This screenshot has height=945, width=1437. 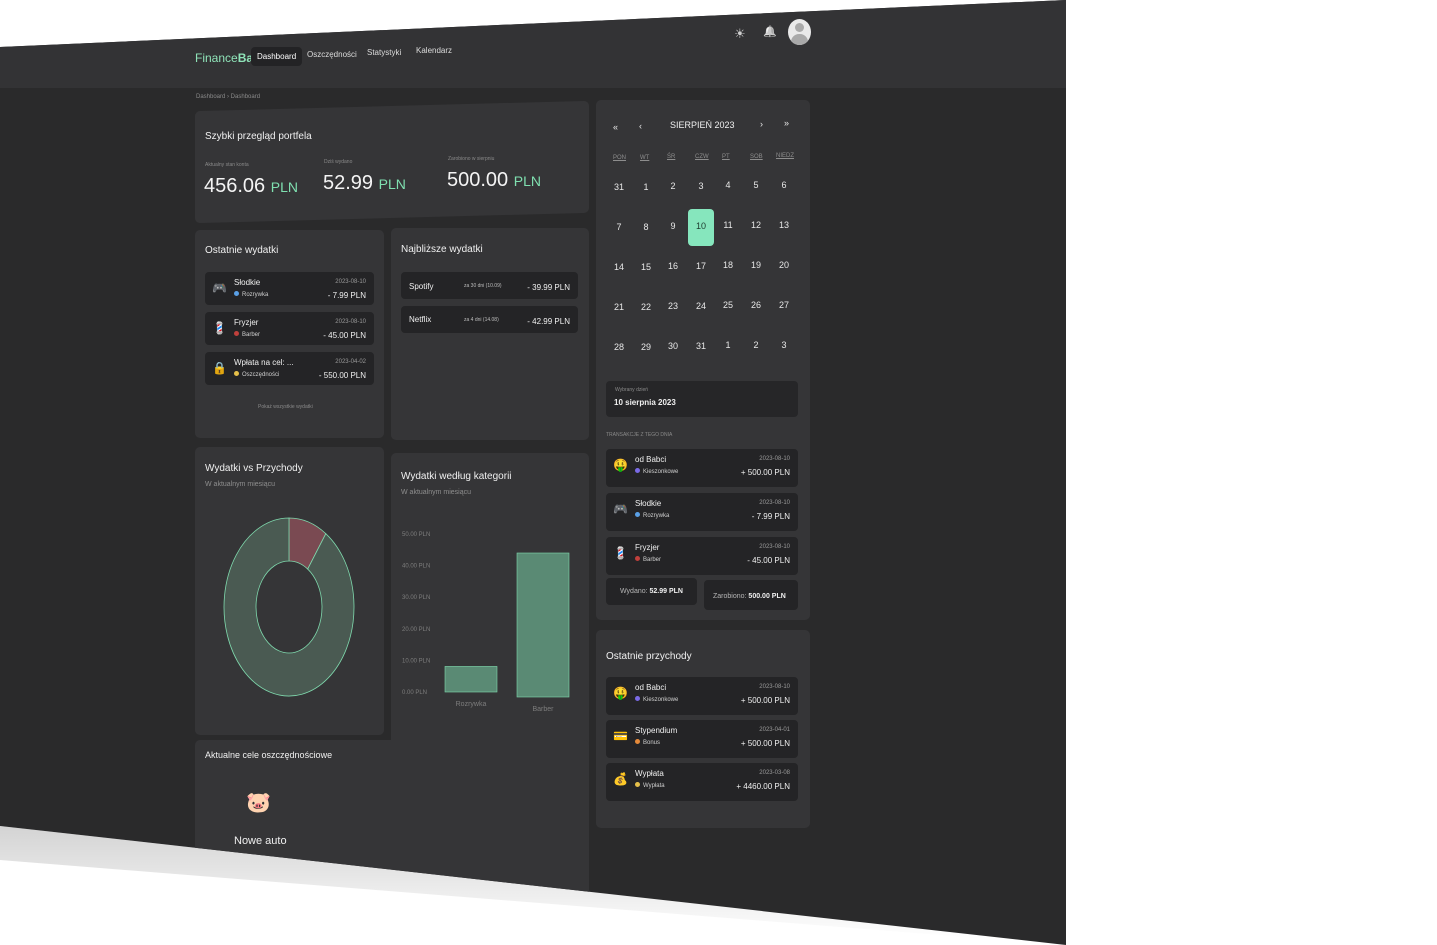 I want to click on calendar-month-label: SIERPIEŃ 2023, so click(x=702, y=125).